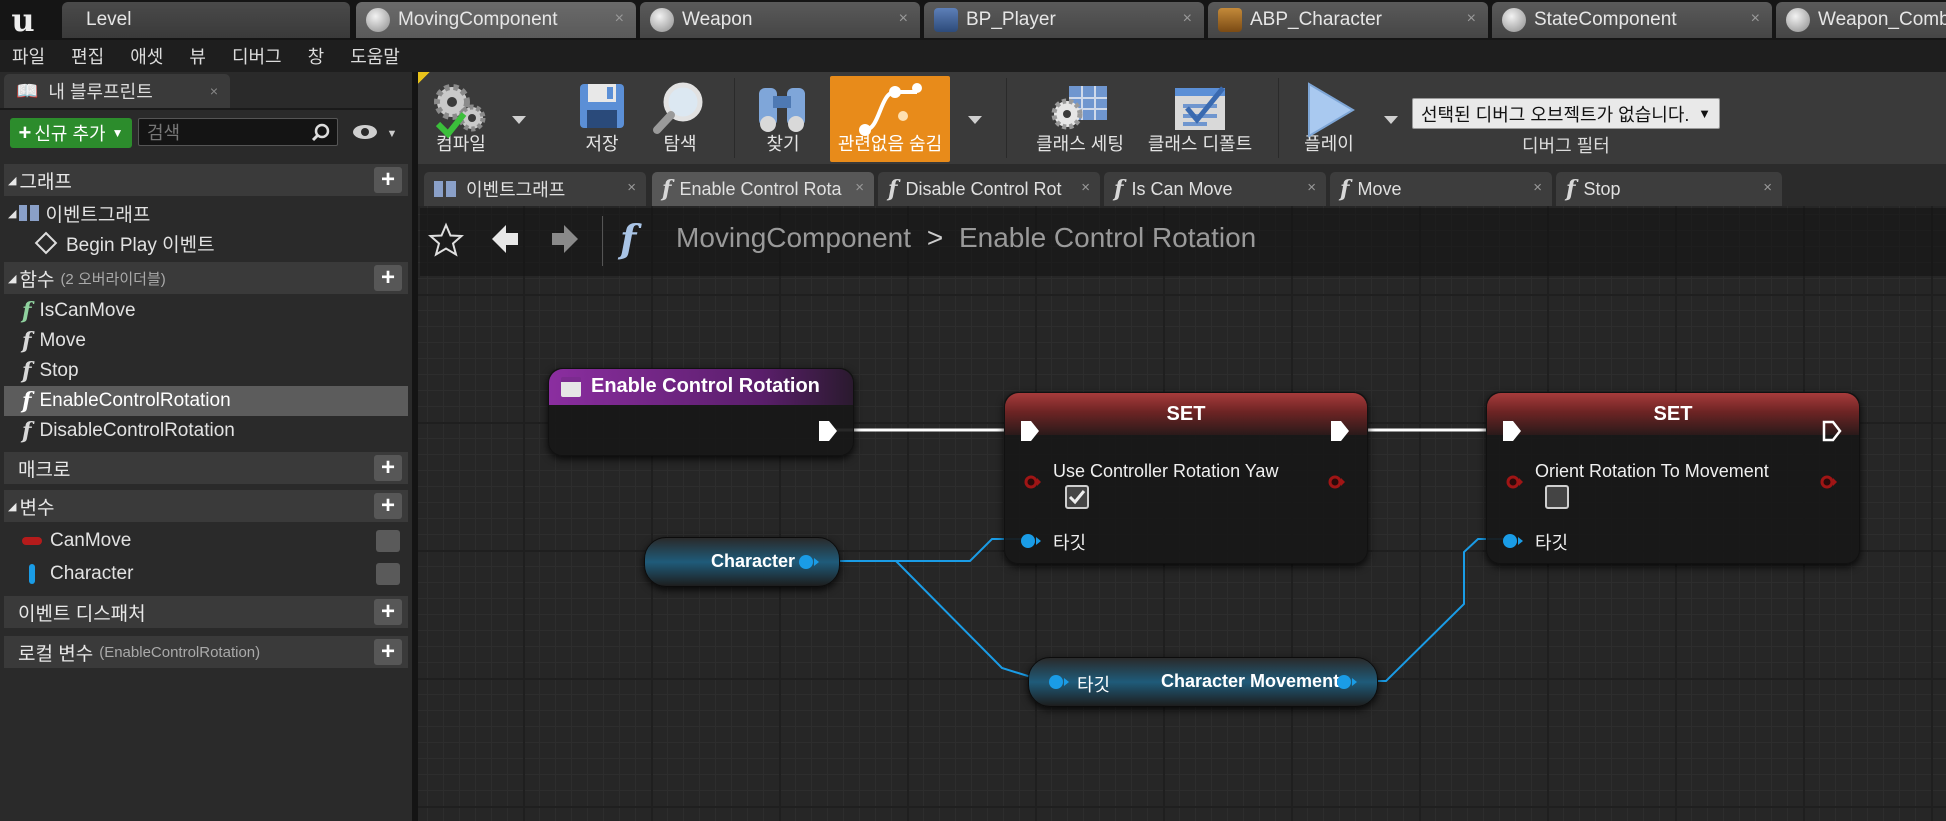 The image size is (1946, 821). Describe the element at coordinates (1348, 20) in the screenshot. I see `doc-tab-abp-character: ABP_Character ×` at that location.